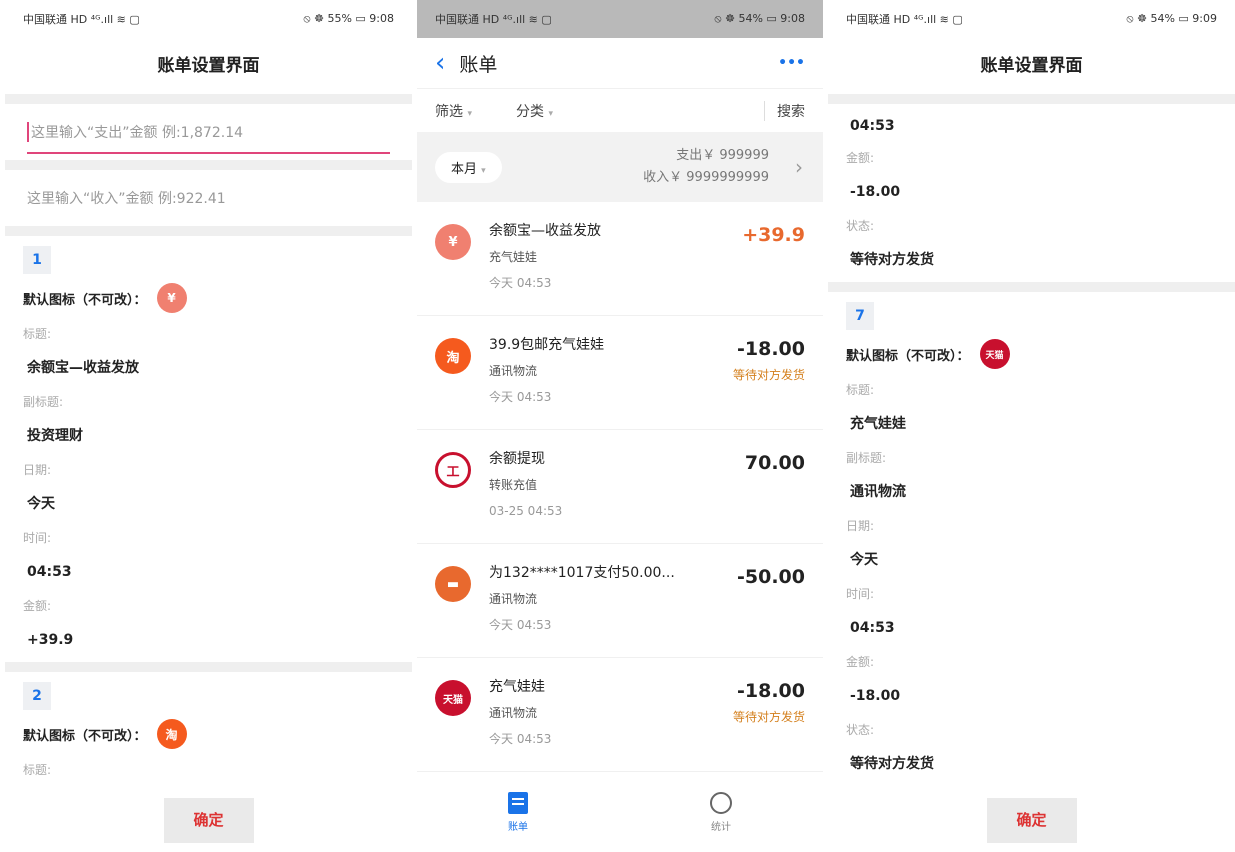 Image resolution: width=1235 pixels, height=852 pixels. What do you see at coordinates (620, 373) in the screenshot?
I see `bill-item: 淘 39.9包邮充气娃娃 通讯物流 今天 04:53 -18.00 等待对方发货` at bounding box center [620, 373].